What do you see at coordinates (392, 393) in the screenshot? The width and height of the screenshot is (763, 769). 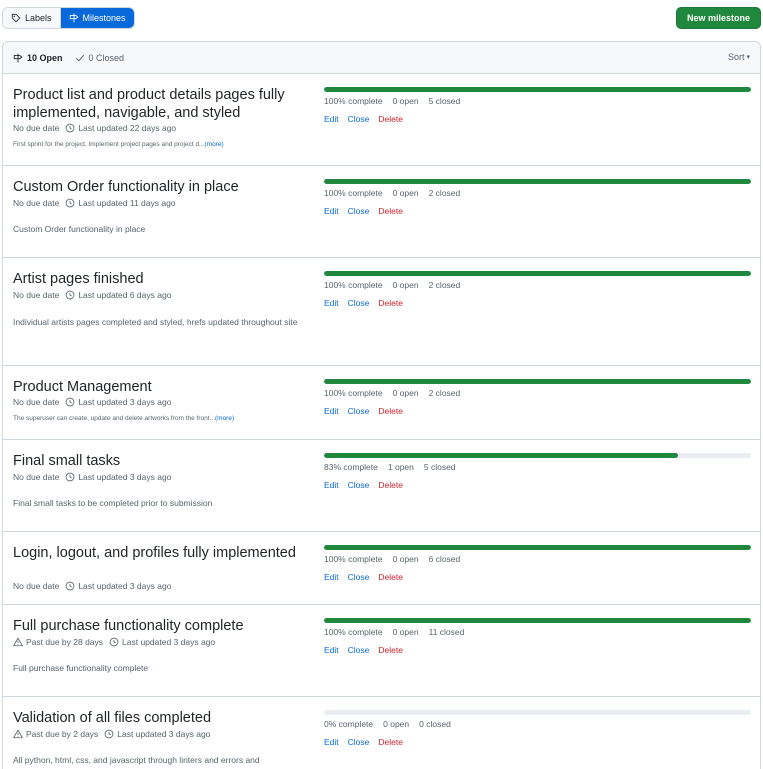 I see `milestone-stats: 100% complete 0 open 2 closed` at bounding box center [392, 393].